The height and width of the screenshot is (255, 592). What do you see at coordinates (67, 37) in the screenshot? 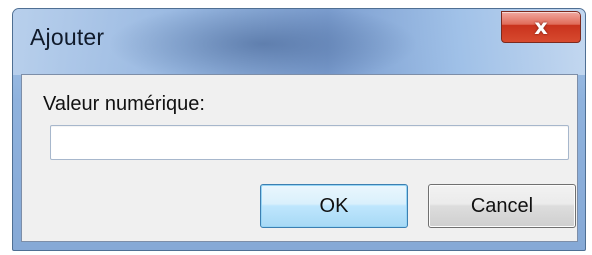
I see `window-title: Ajouter` at bounding box center [67, 37].